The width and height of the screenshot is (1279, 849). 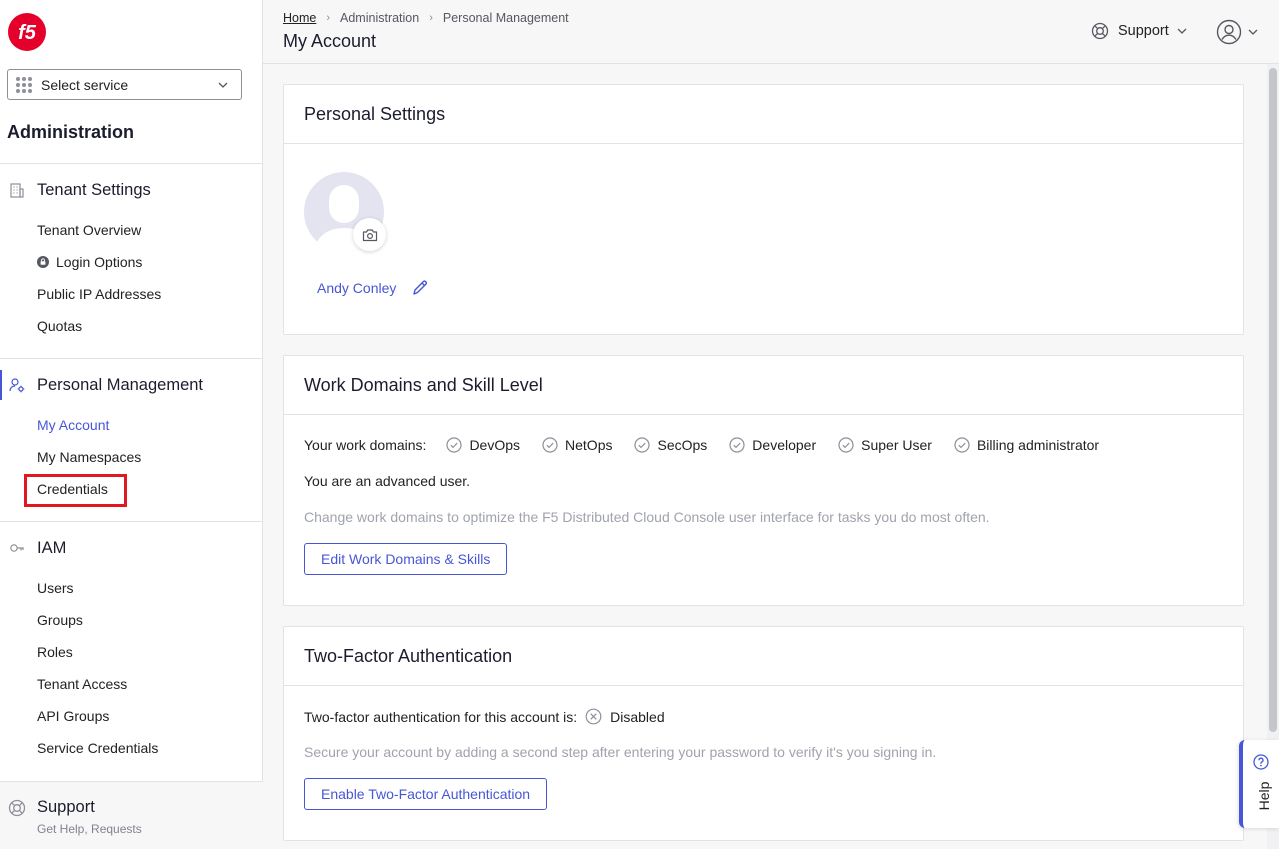 What do you see at coordinates (94, 189) in the screenshot?
I see `section-label: Tenant Settings` at bounding box center [94, 189].